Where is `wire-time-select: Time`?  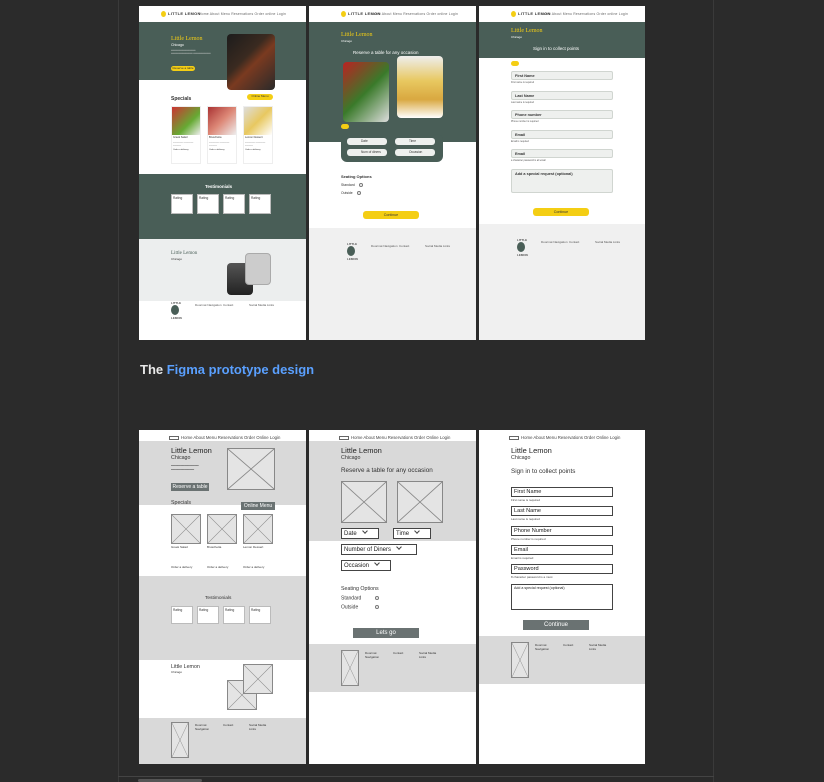
wire-time-select: Time is located at coordinates (412, 533).